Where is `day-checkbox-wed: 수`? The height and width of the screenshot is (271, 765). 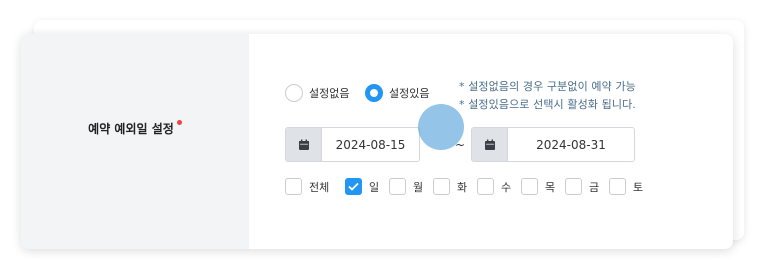
day-checkbox-wed: 수 is located at coordinates (494, 186).